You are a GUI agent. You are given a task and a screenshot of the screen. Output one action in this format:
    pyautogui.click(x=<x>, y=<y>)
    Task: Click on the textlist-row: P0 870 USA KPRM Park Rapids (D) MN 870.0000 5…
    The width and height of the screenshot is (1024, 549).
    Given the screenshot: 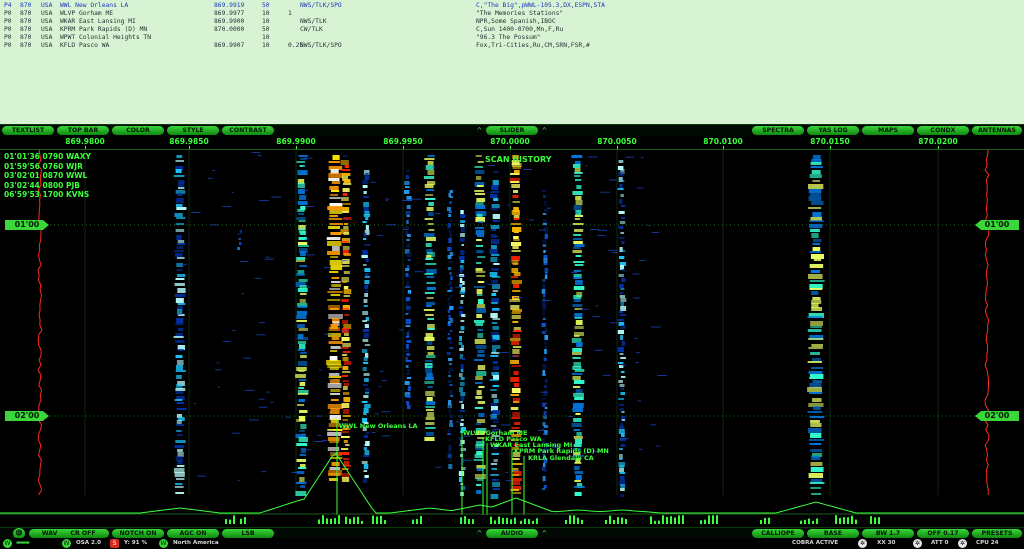 What is the action you would take?
    pyautogui.click(x=512, y=30)
    